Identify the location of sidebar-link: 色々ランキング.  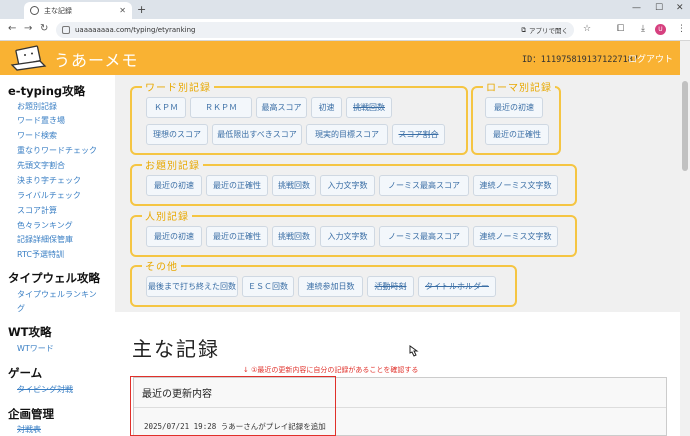
(45, 225).